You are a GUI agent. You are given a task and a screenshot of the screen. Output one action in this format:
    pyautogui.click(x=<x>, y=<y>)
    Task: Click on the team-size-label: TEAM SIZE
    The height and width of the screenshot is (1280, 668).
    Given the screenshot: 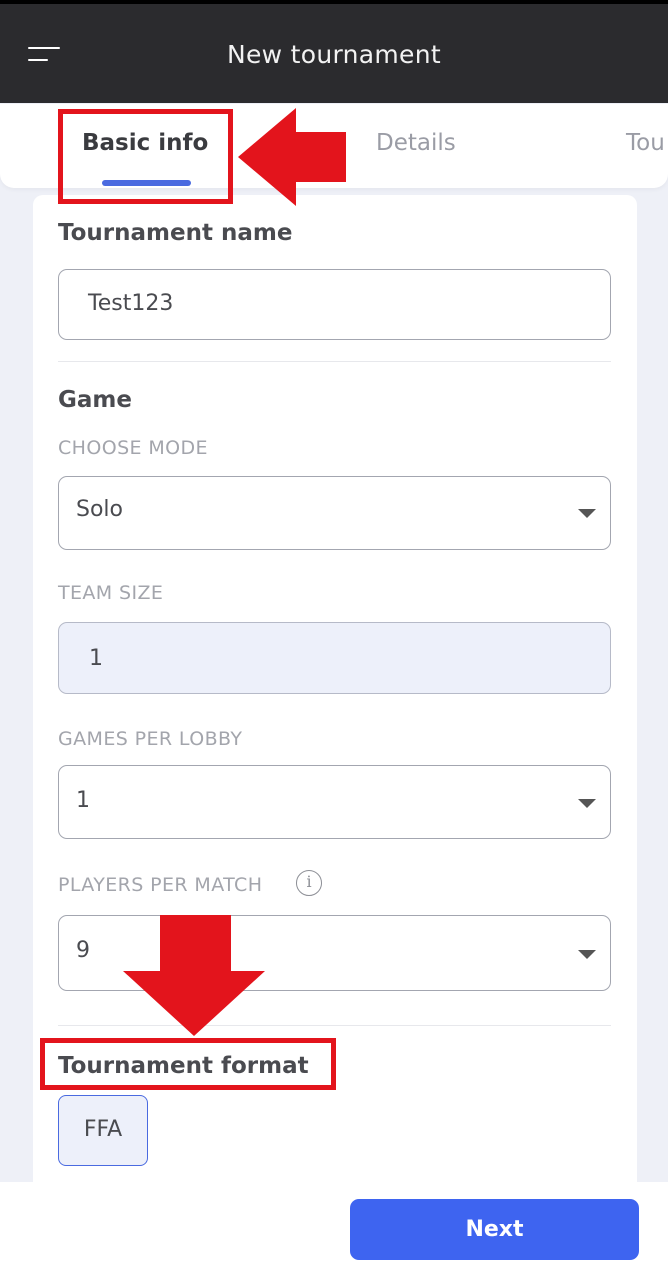 What is the action you would take?
    pyautogui.click(x=111, y=593)
    